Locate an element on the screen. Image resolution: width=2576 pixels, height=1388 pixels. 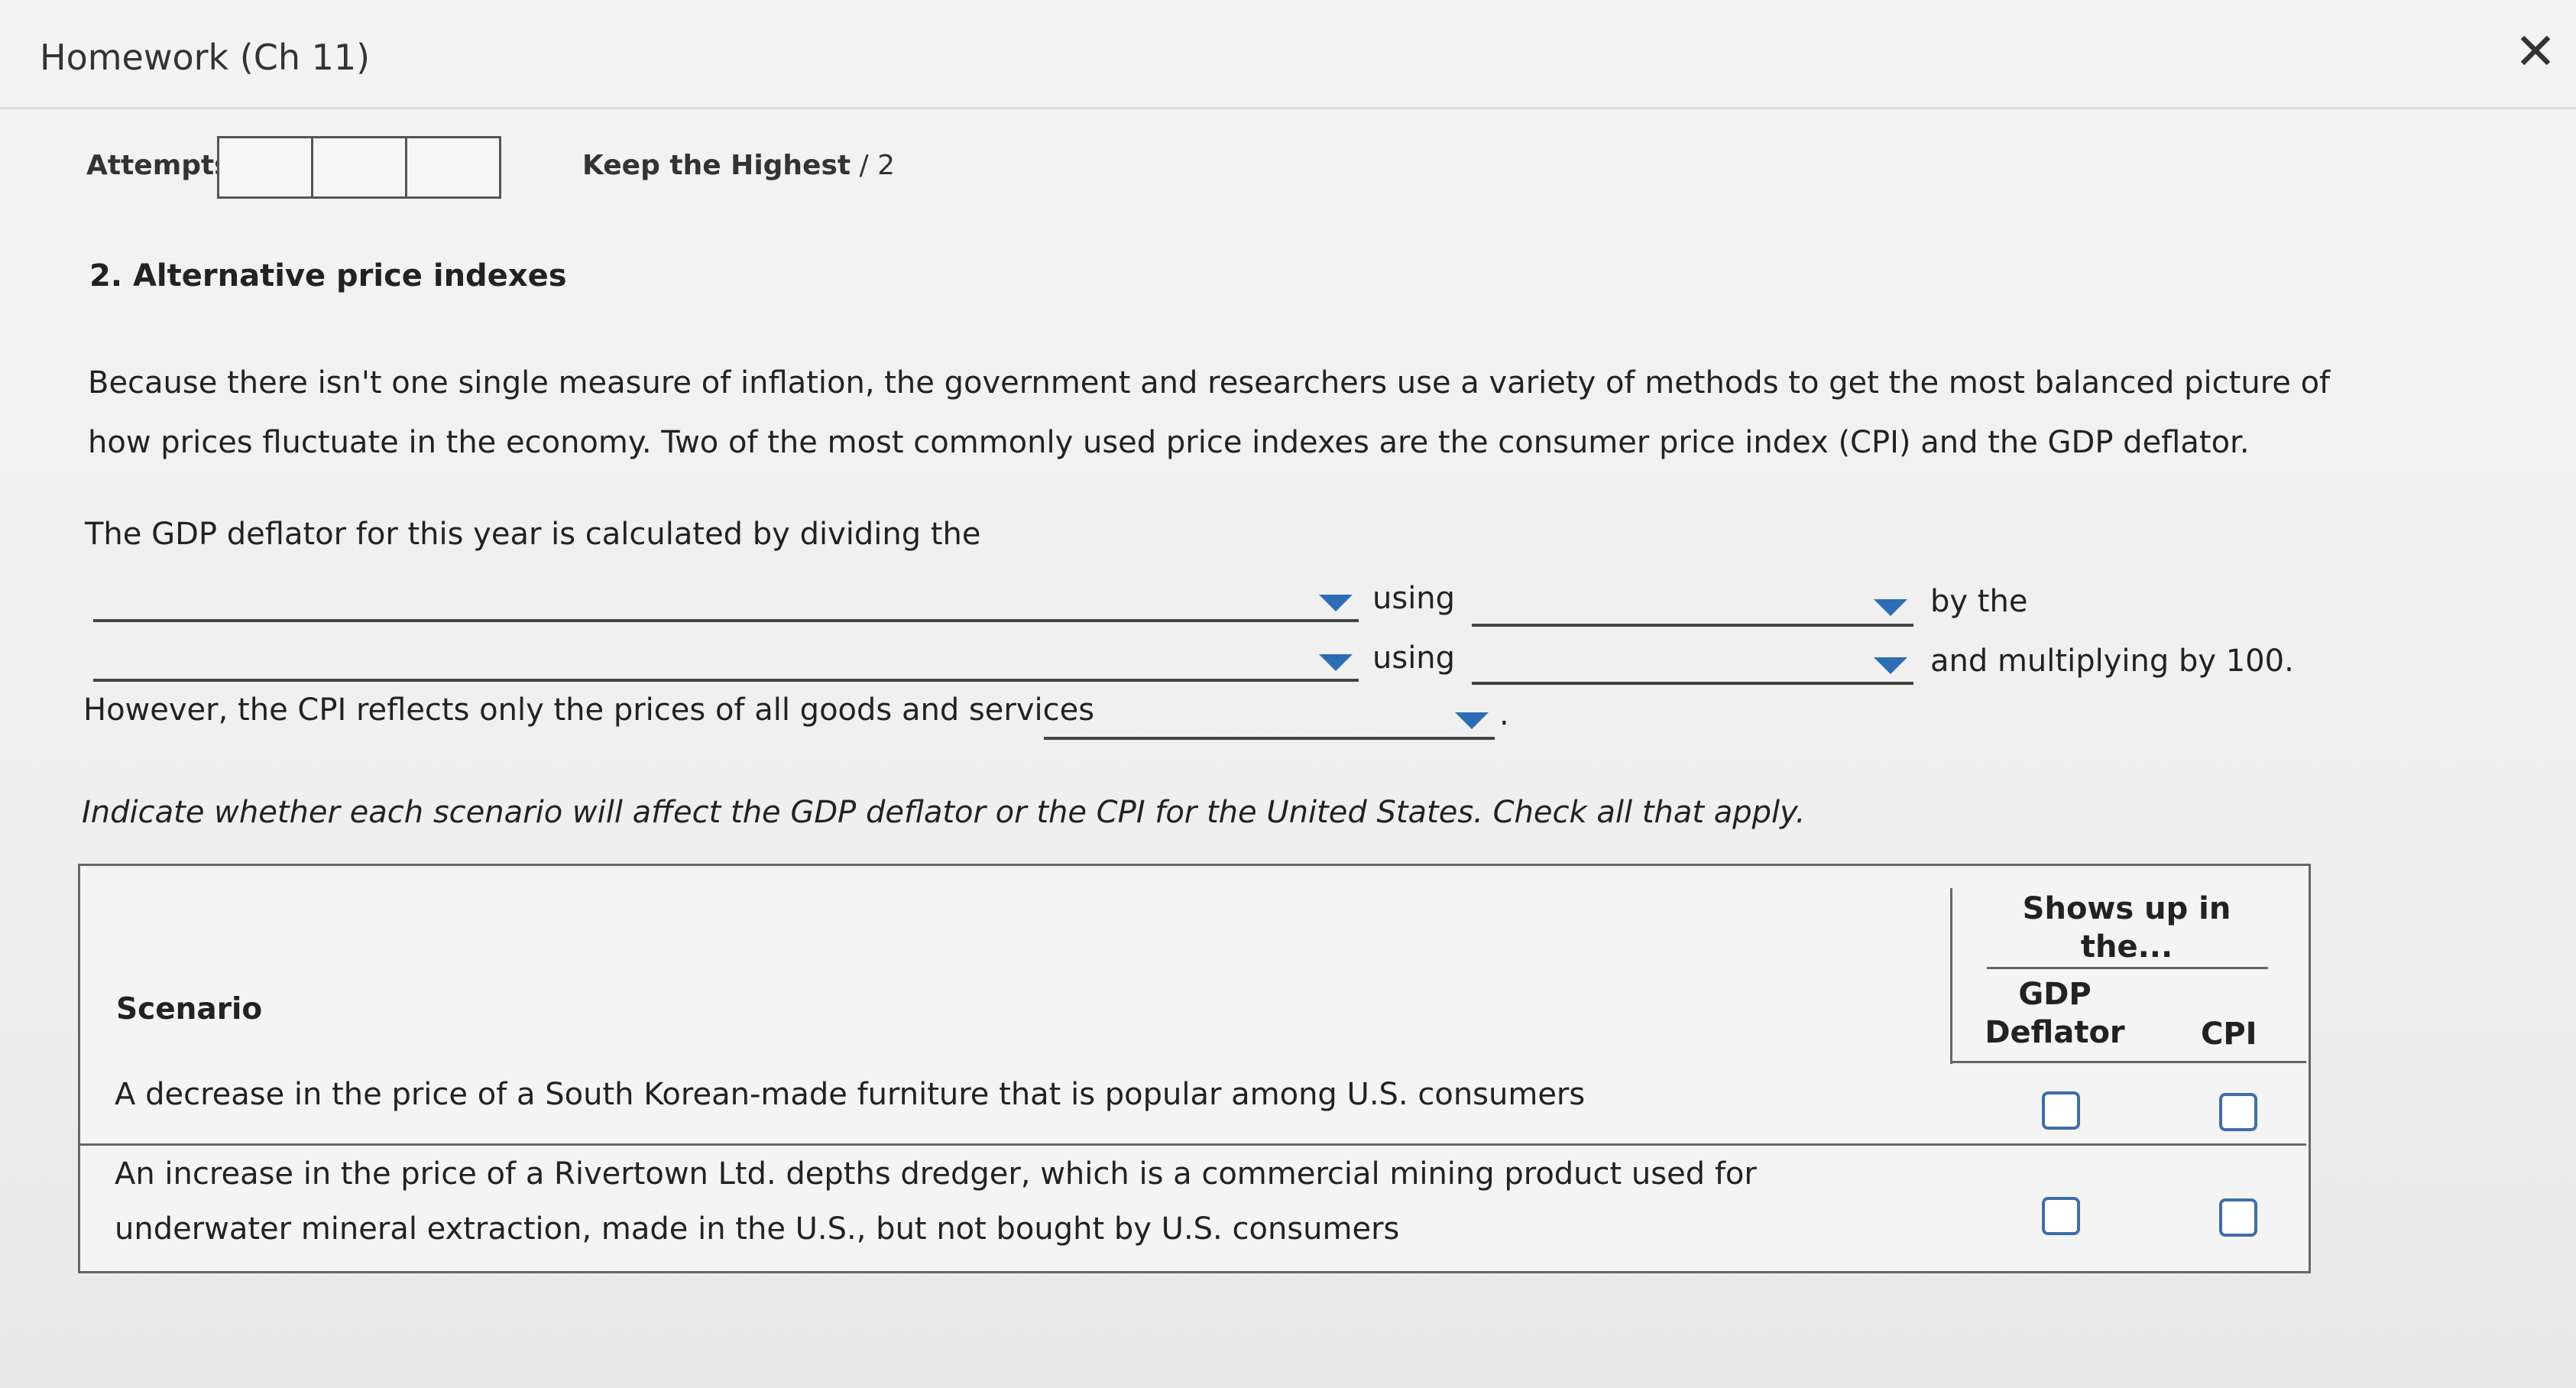
attempts-label: Attempts is located at coordinates (158, 165).